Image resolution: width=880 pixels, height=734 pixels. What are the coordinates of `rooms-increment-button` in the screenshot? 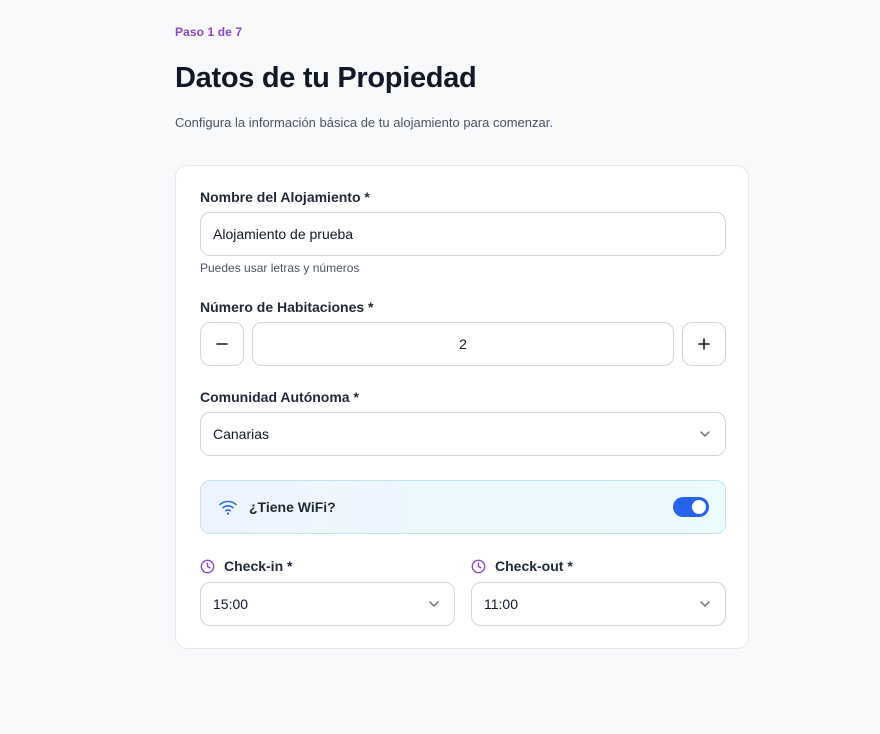 It's located at (704, 344).